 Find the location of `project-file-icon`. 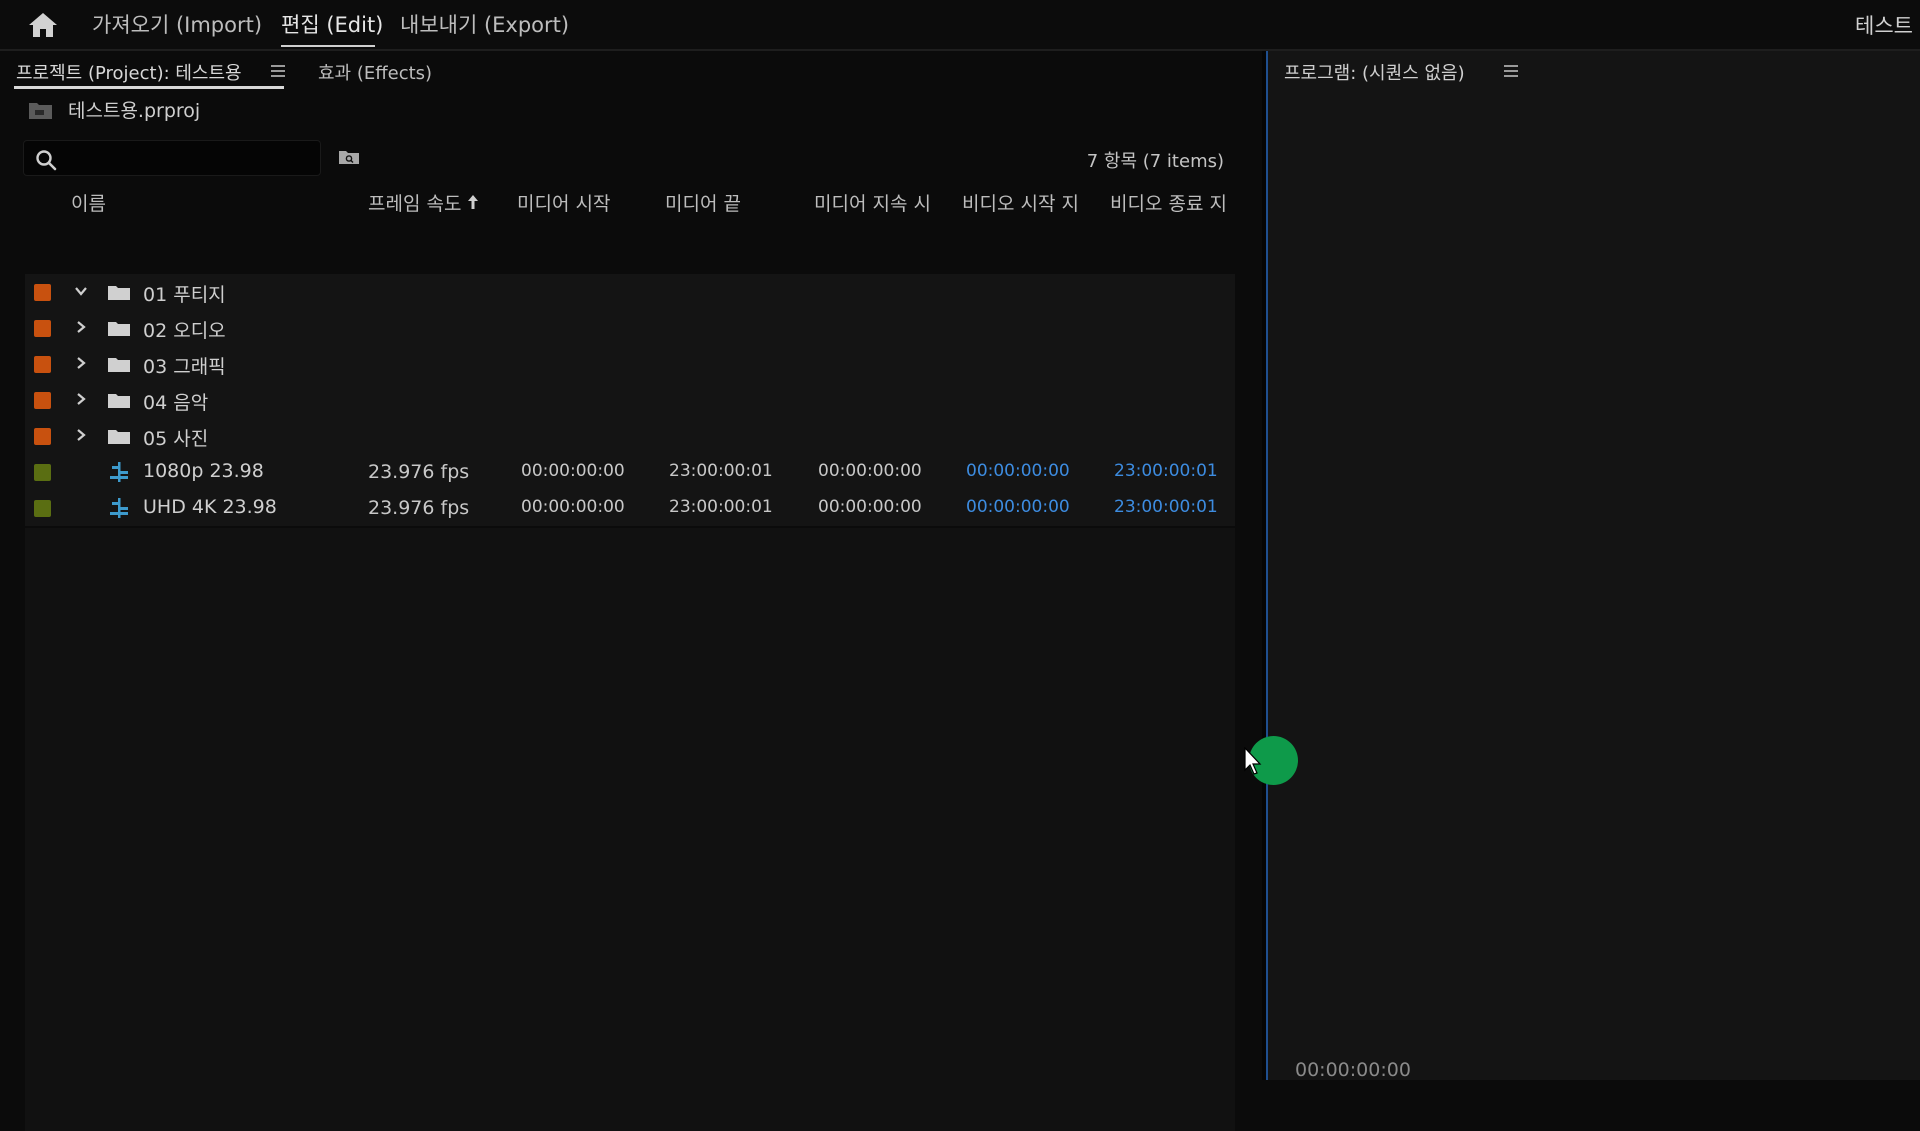

project-file-icon is located at coordinates (40, 111).